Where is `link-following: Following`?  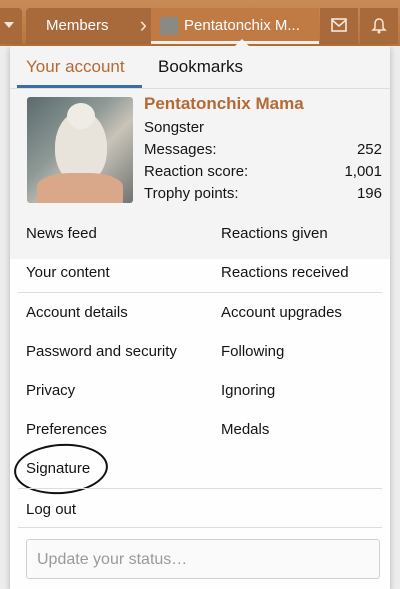
link-following: Following is located at coordinates (252, 351).